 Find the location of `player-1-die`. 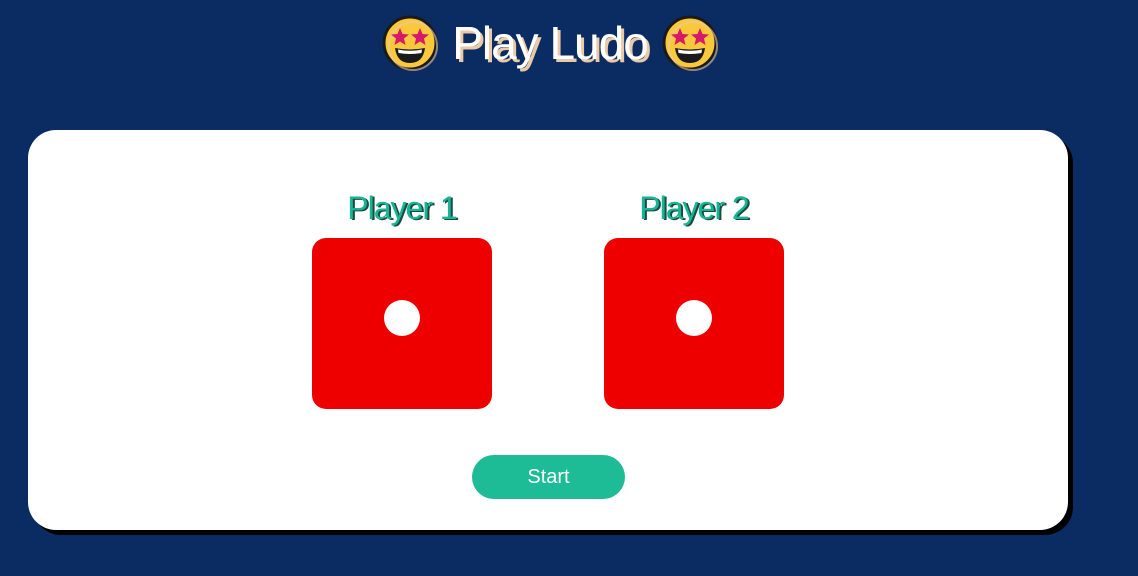

player-1-die is located at coordinates (402, 323).